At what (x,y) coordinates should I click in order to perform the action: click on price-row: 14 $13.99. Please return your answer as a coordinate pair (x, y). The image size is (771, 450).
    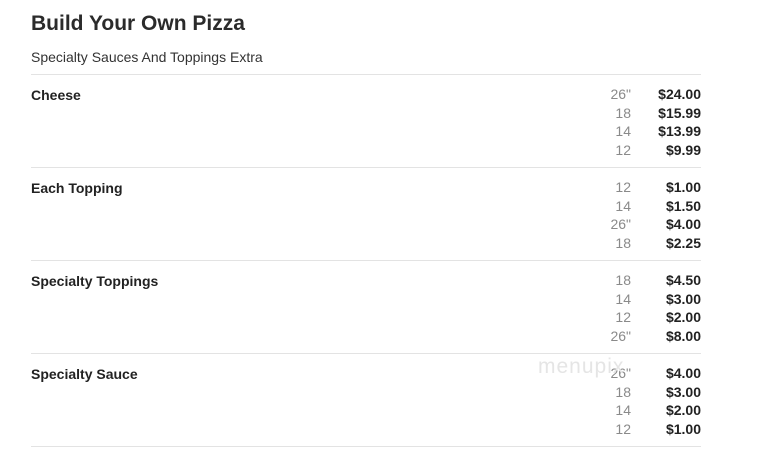
    Looking at the image, I should click on (641, 131).